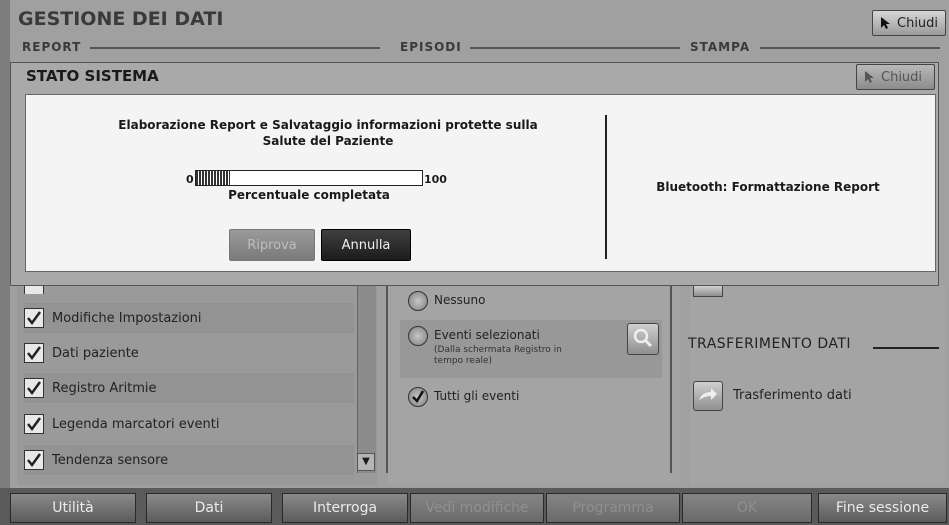 This screenshot has height=525, width=949. What do you see at coordinates (136, 424) in the screenshot?
I see `report-option-label: Legenda marcatori eventi` at bounding box center [136, 424].